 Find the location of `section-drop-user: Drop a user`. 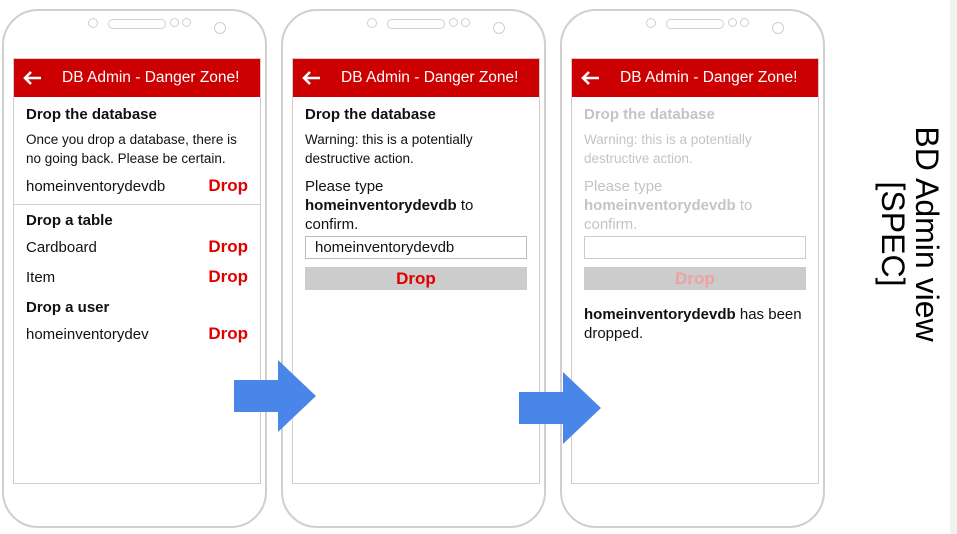

section-drop-user: Drop a user is located at coordinates (68, 307).